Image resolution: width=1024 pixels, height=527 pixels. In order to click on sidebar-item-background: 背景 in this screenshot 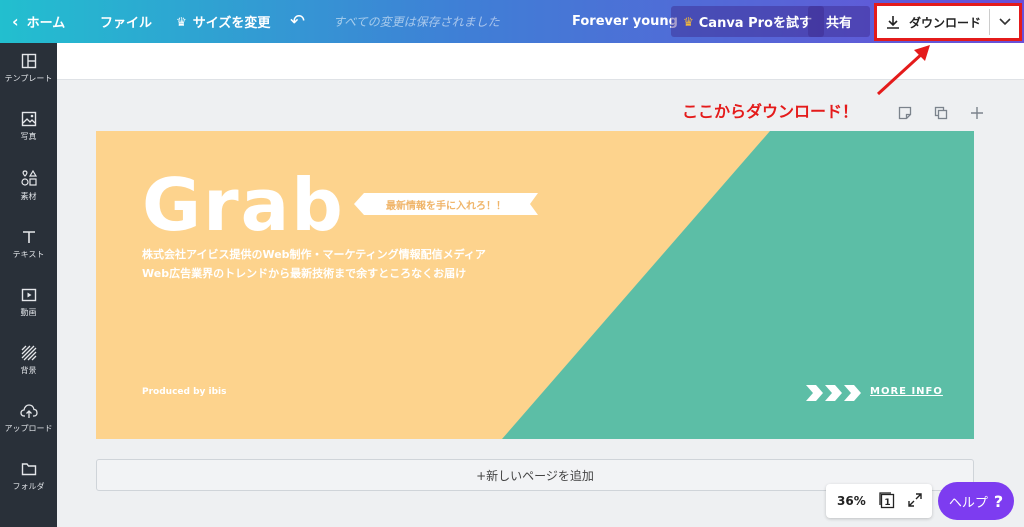, I will do `click(28, 366)`.